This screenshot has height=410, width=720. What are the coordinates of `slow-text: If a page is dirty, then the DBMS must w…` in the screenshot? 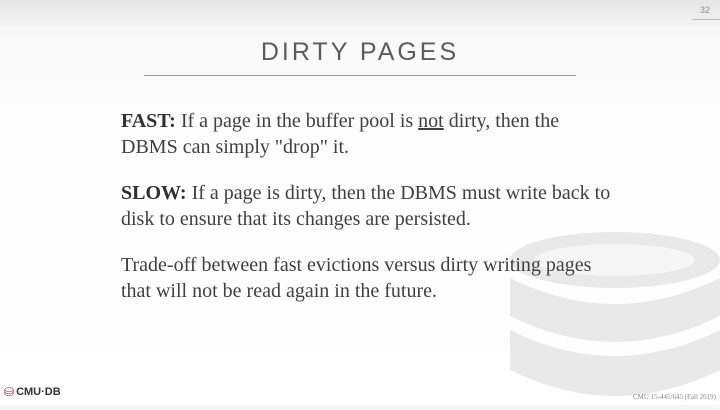 It's located at (366, 206).